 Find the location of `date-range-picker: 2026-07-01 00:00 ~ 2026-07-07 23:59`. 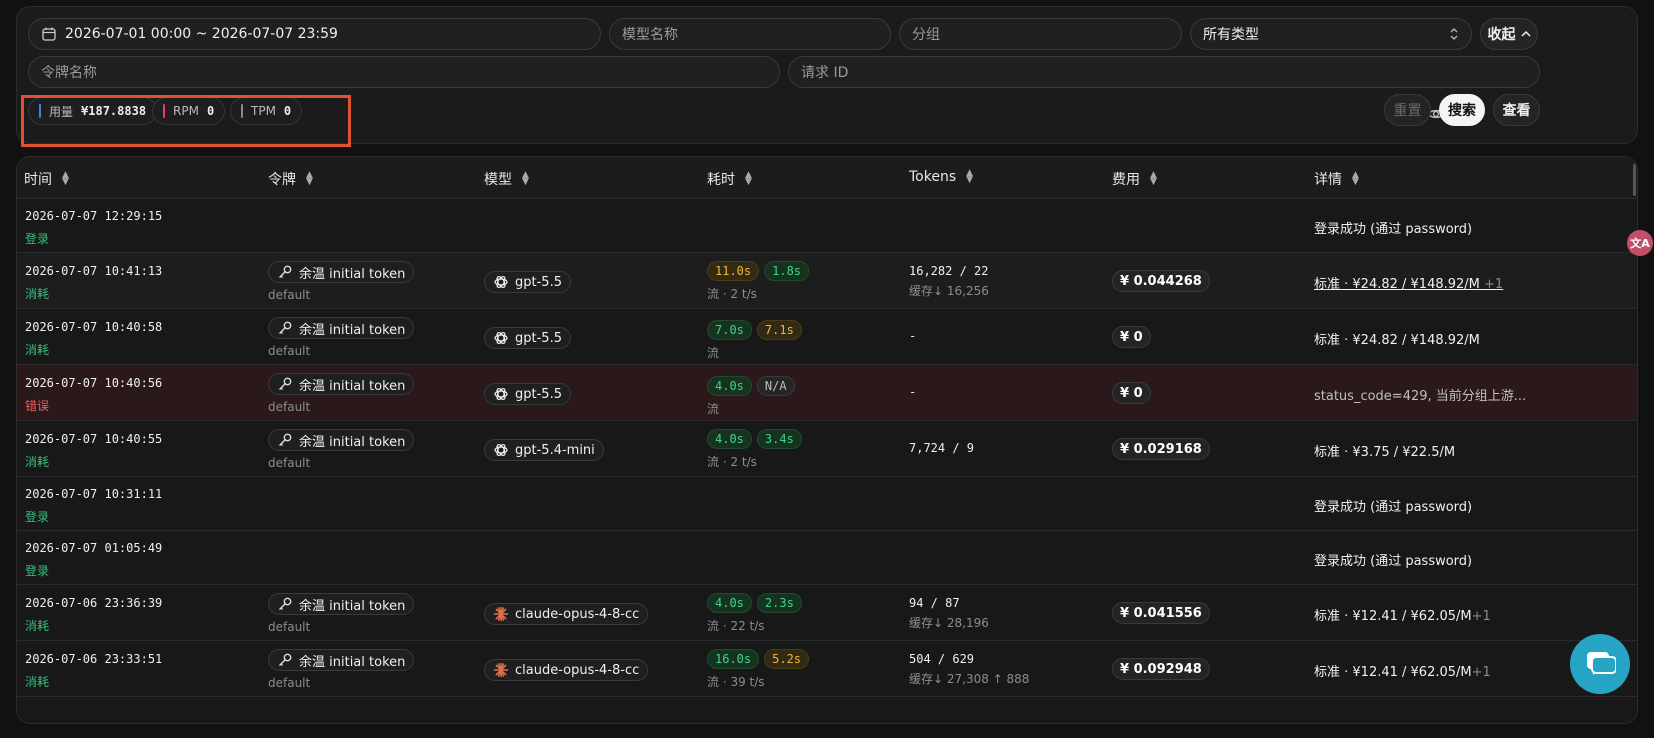

date-range-picker: 2026-07-01 00:00 ~ 2026-07-07 23:59 is located at coordinates (314, 34).